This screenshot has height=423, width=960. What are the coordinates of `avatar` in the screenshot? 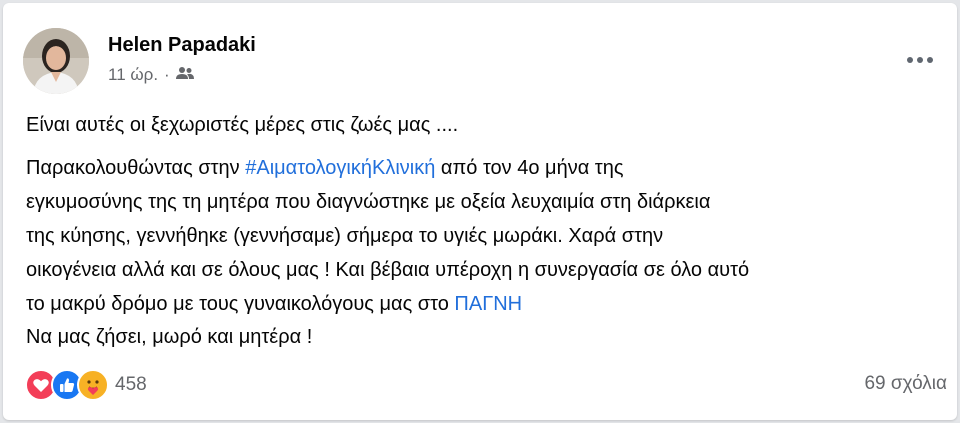 It's located at (56, 61).